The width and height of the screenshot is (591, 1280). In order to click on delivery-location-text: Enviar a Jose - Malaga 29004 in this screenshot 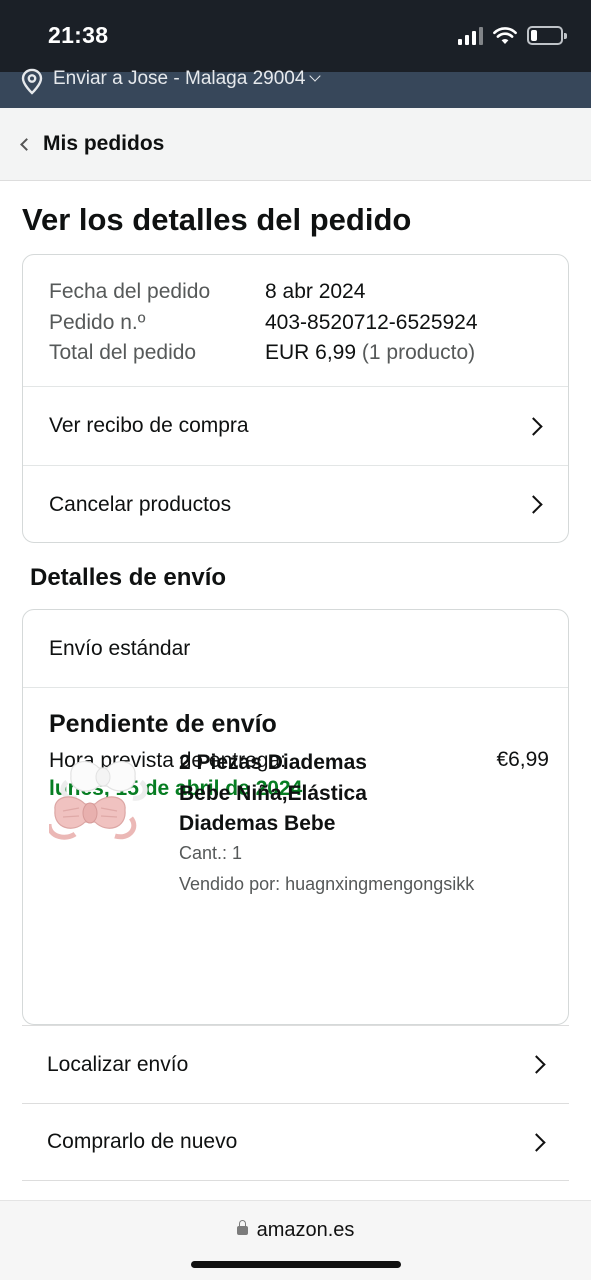, I will do `click(187, 79)`.